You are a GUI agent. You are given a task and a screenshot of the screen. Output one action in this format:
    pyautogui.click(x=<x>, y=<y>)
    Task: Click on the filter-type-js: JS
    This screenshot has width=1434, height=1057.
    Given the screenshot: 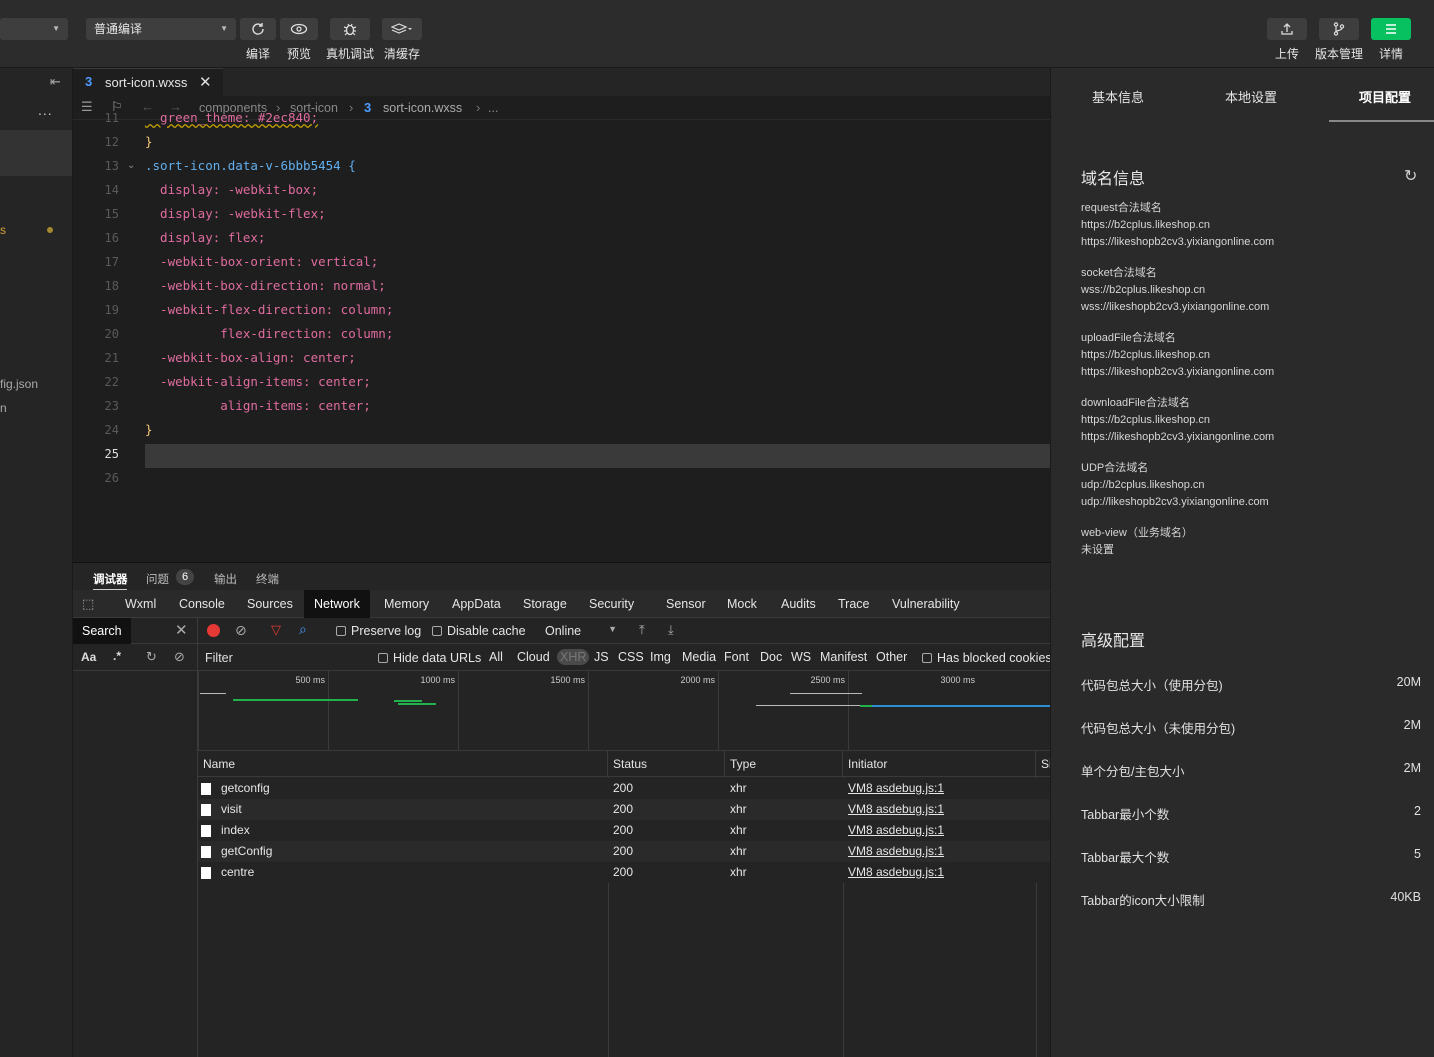 What is the action you would take?
    pyautogui.click(x=601, y=657)
    